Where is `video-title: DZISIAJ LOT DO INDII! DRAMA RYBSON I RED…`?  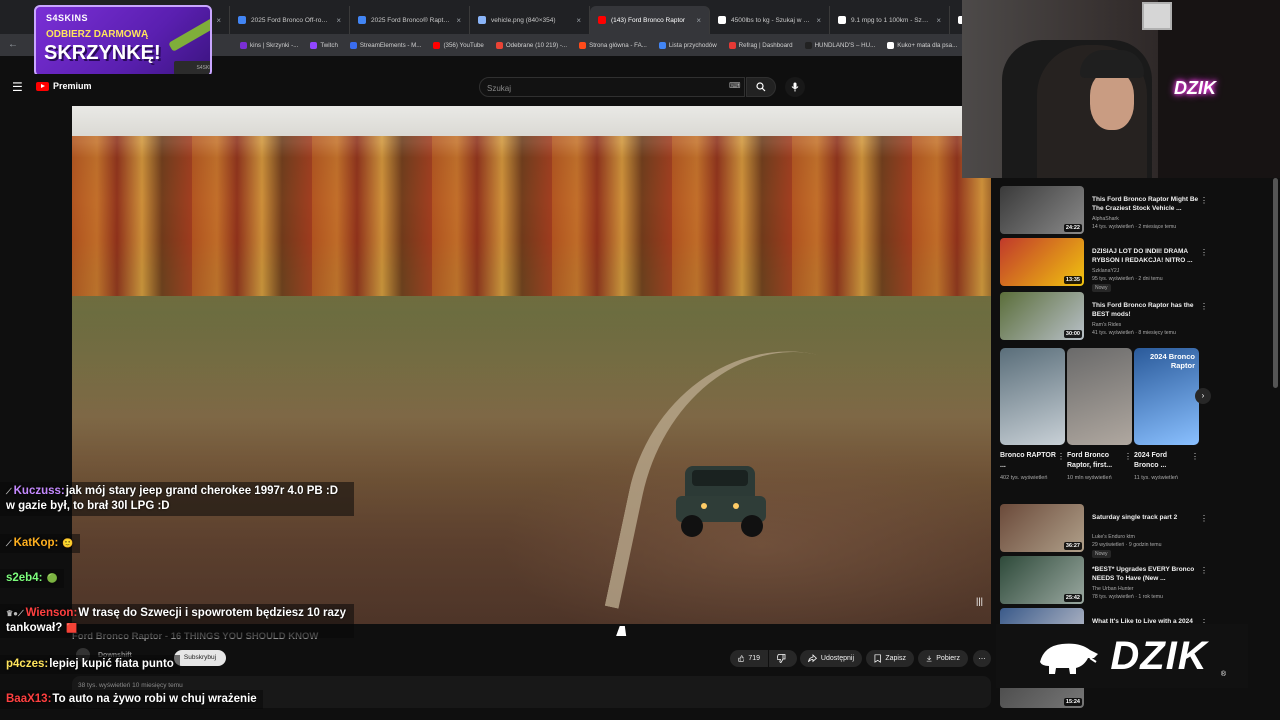 video-title: DZISIAJ LOT DO INDII! DRAMA RYBSON I RED… is located at coordinates (1148, 256).